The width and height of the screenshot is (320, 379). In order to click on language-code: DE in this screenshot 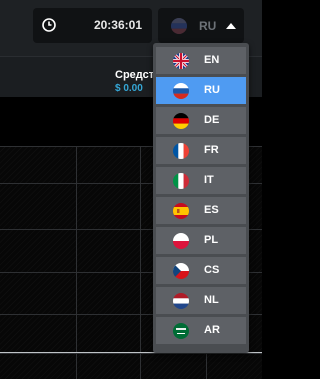, I will do `click(212, 120)`.